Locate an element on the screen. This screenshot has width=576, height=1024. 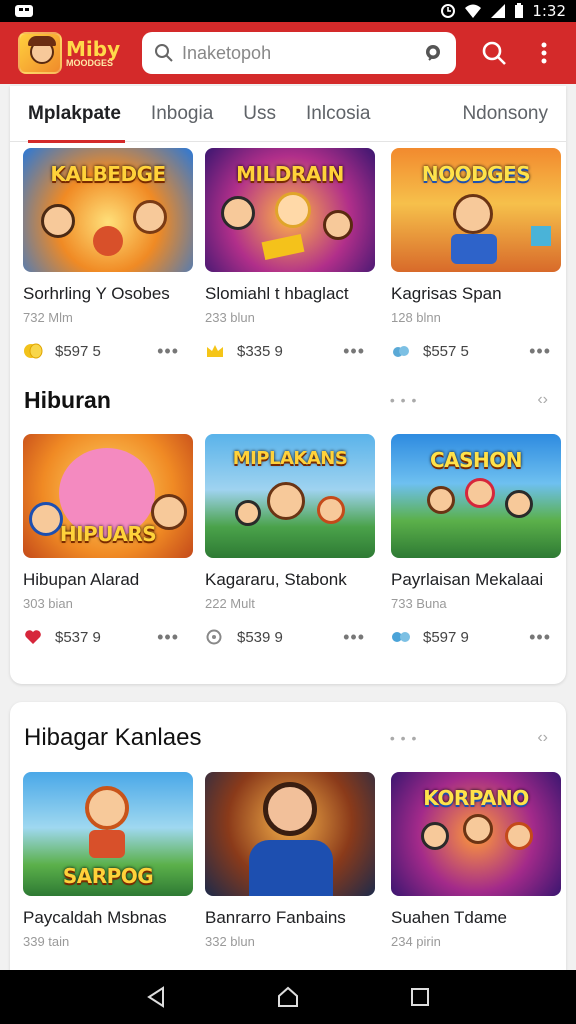
thumbnail-title: CASHON is located at coordinates (476, 460).